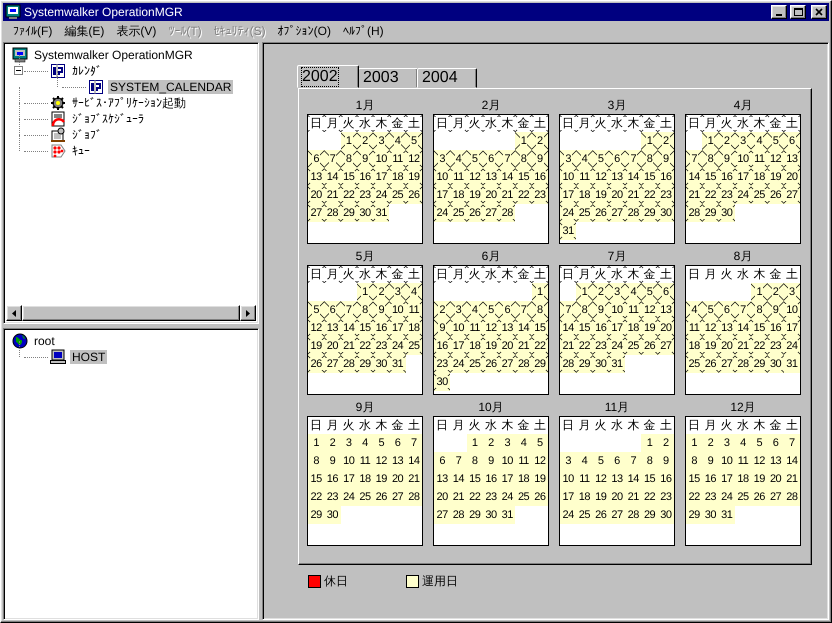 The height and width of the screenshot is (623, 832). I want to click on collapse-toggle, so click(18, 70).